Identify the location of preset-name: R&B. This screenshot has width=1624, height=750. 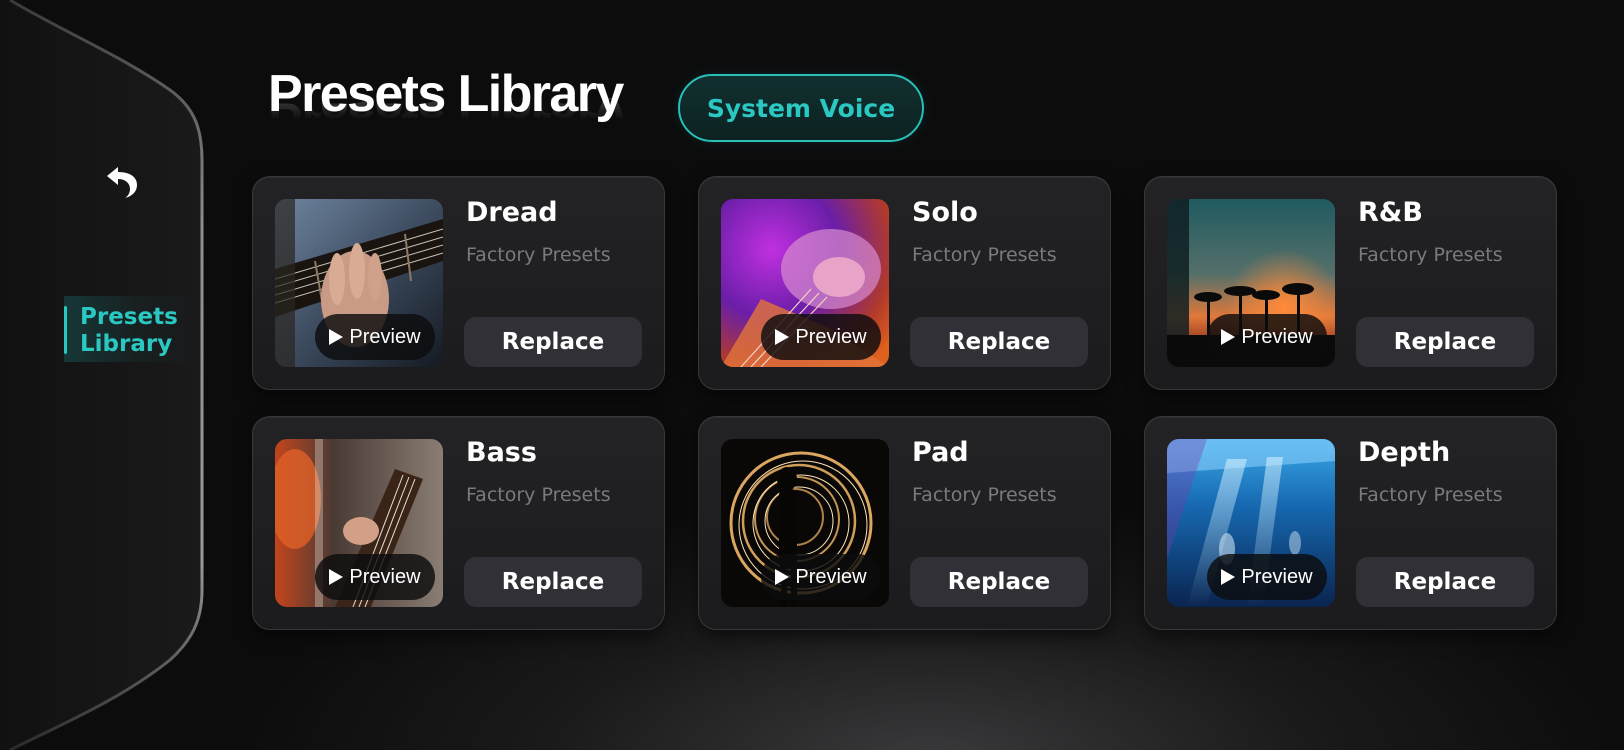
(1390, 212).